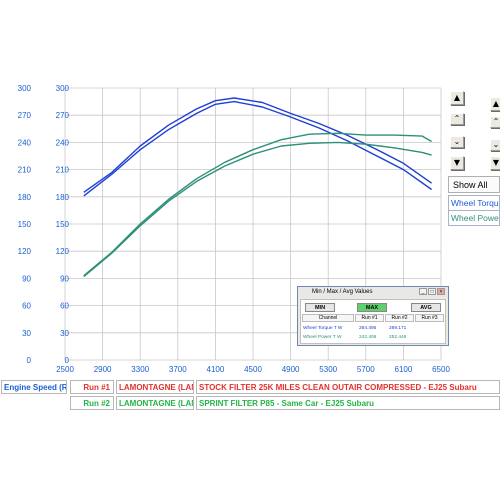  Describe the element at coordinates (216, 369) in the screenshot. I see `x-tick-label: 4100` at that location.